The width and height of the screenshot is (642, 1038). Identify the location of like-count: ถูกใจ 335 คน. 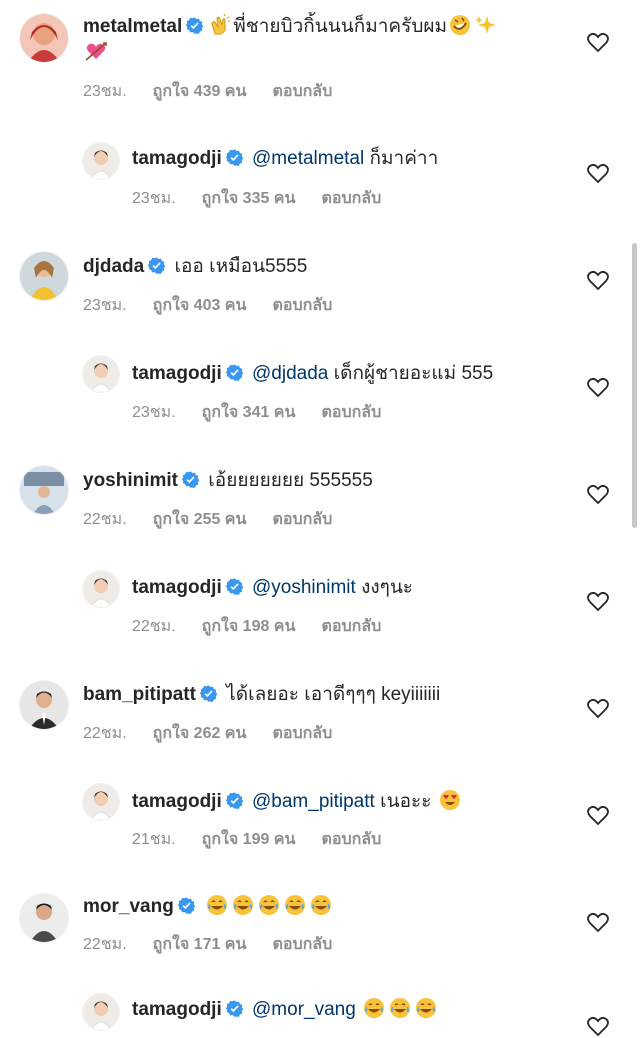
(249, 198).